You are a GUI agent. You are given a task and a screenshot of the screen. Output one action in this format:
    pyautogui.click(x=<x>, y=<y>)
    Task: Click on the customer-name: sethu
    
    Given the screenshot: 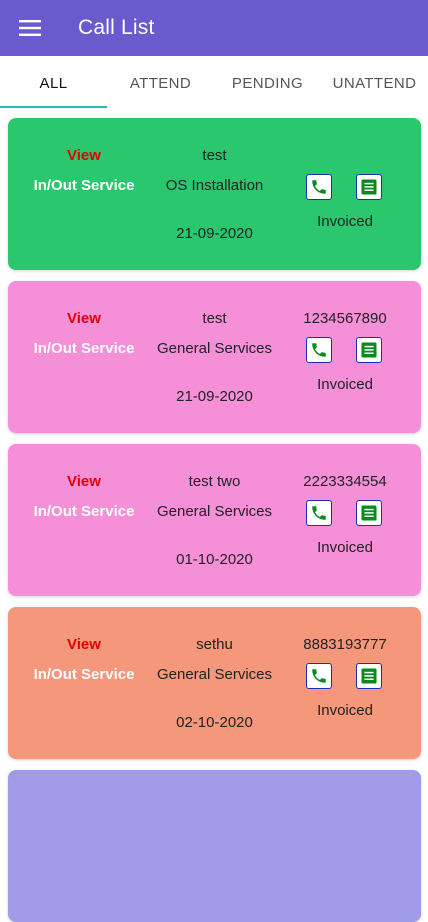 What is the action you would take?
    pyautogui.click(x=214, y=644)
    